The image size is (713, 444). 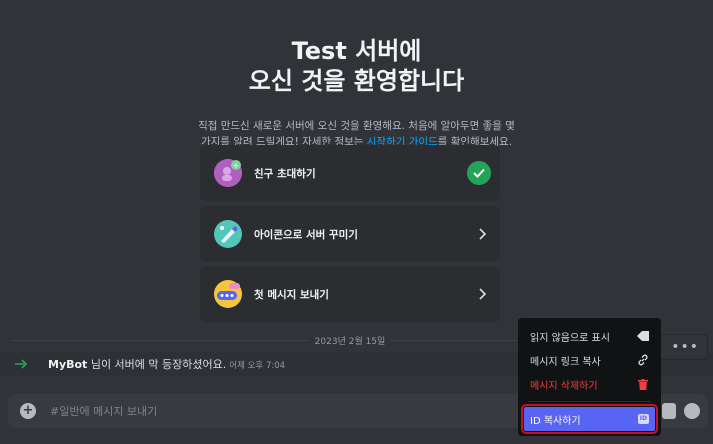 What do you see at coordinates (692, 411) in the screenshot?
I see `emoji-icon` at bounding box center [692, 411].